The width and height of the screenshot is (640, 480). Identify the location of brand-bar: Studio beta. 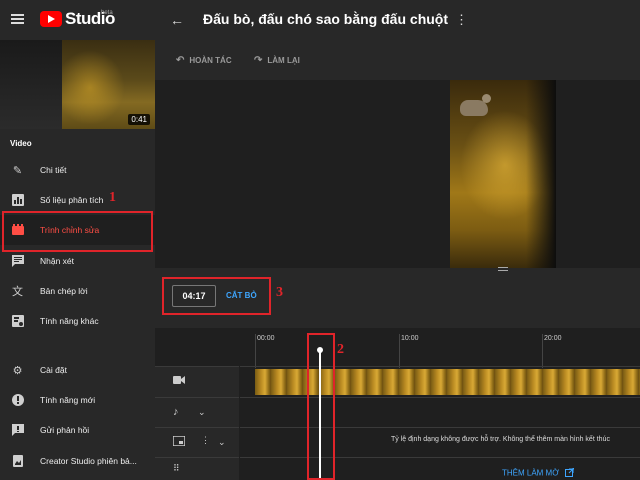
(77, 20).